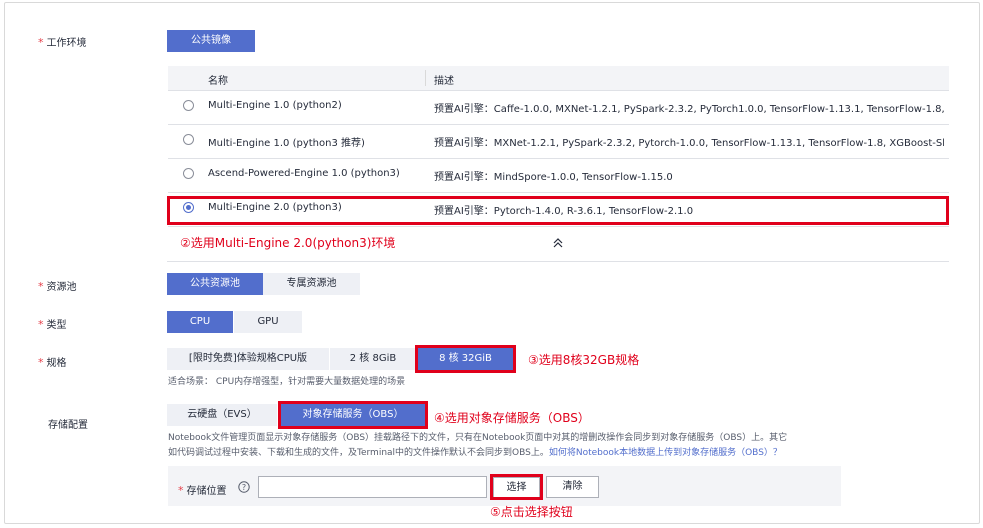  I want to click on image-name: Multi-Engine 1.0 (python2), so click(275, 105).